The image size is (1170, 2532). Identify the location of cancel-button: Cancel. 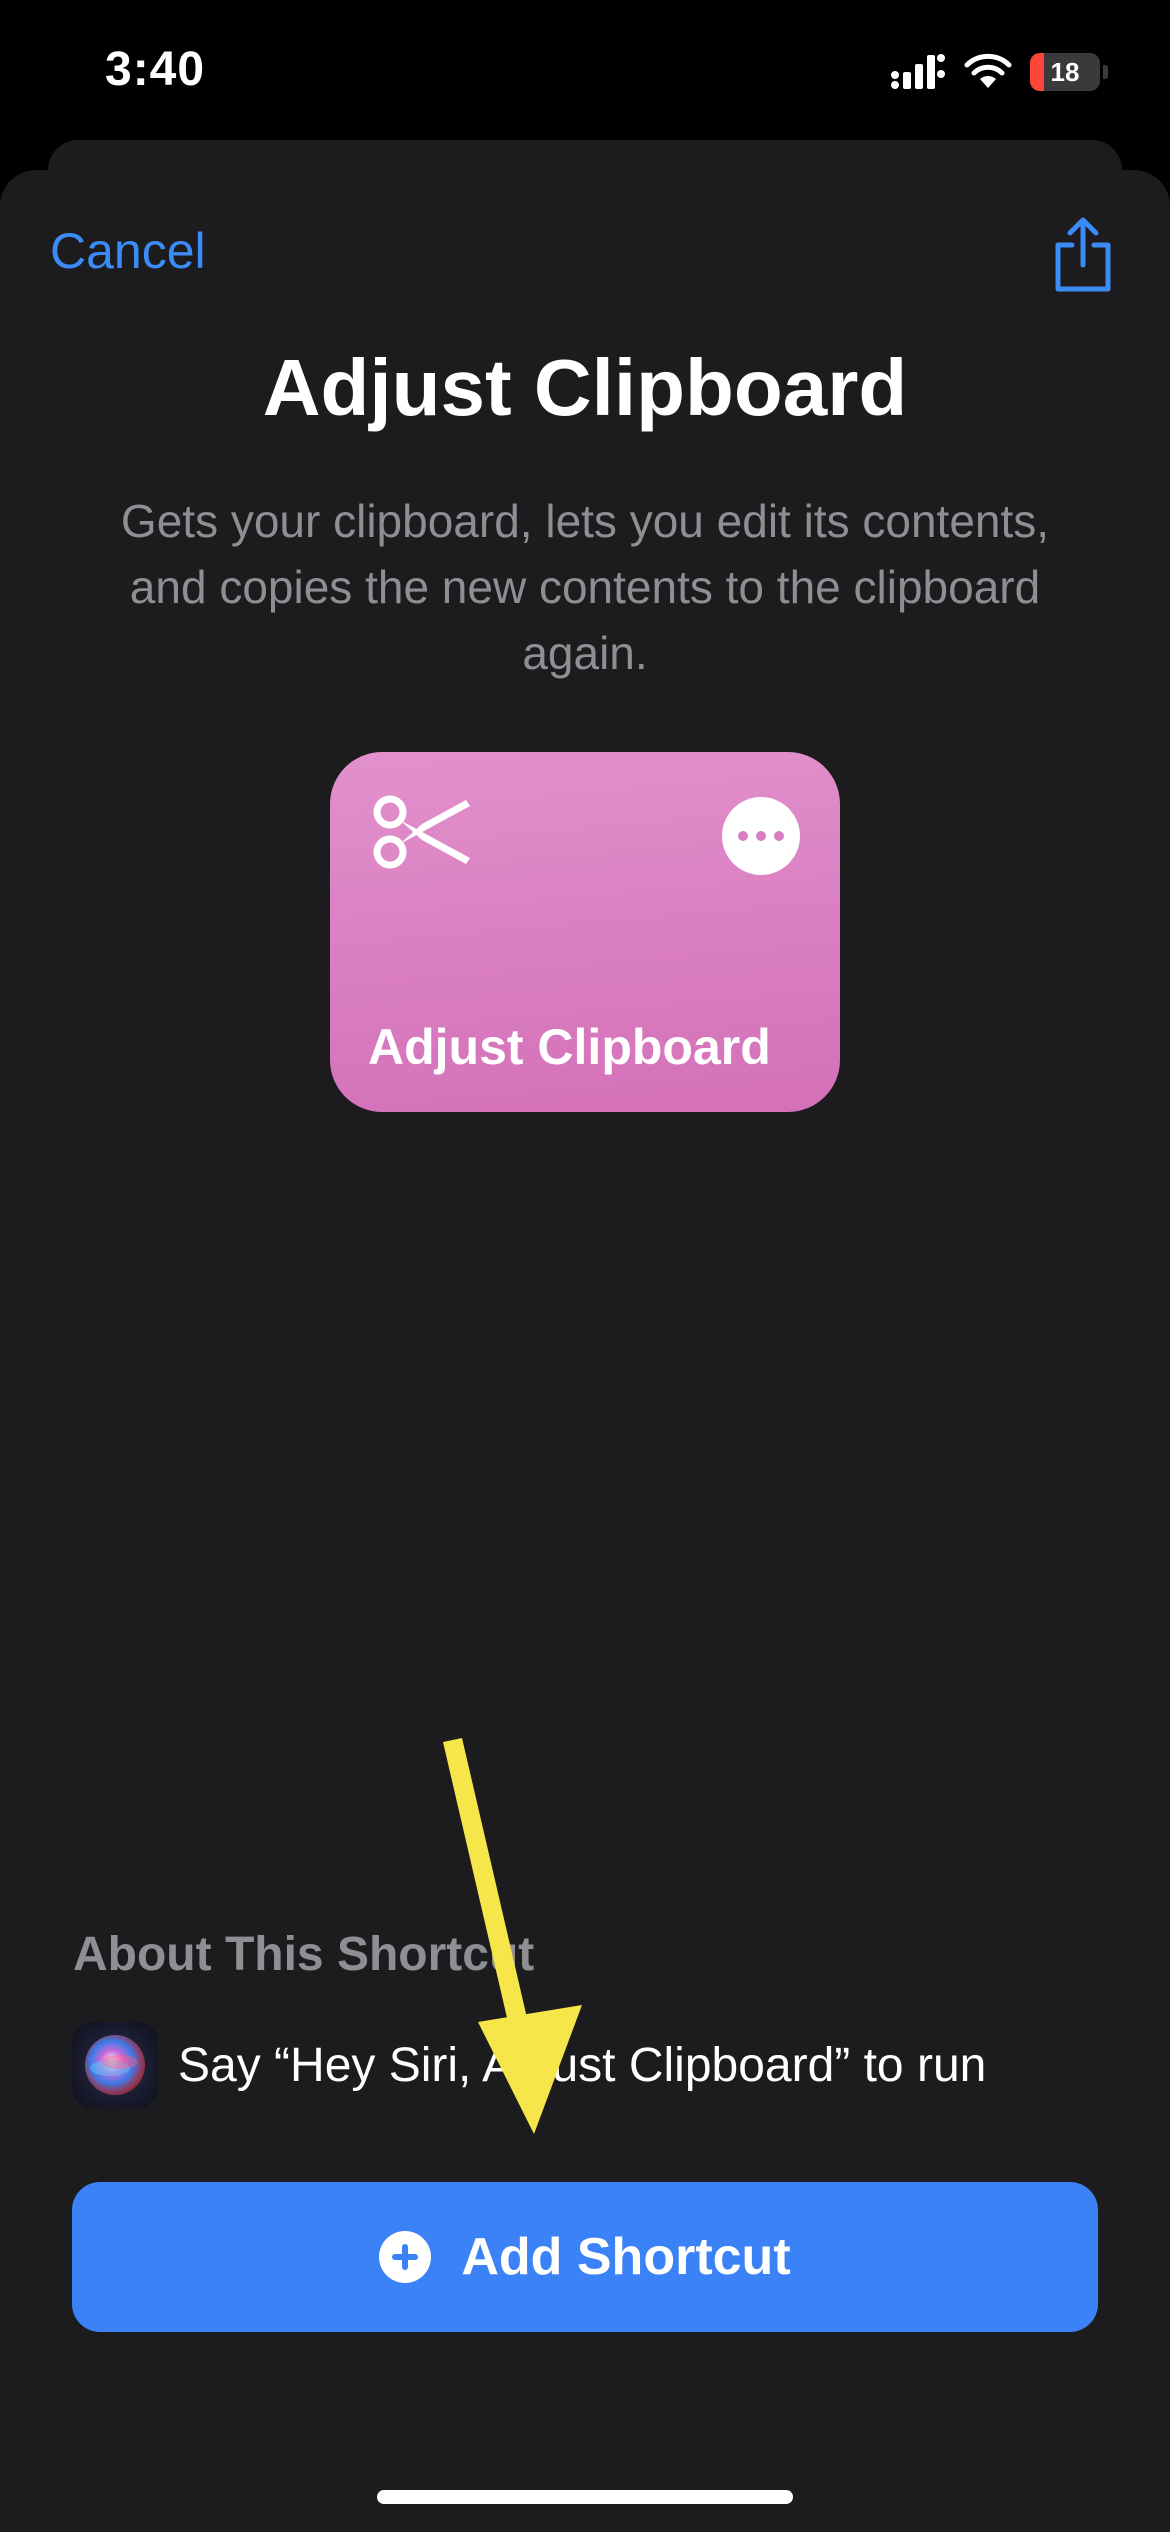
(128, 251).